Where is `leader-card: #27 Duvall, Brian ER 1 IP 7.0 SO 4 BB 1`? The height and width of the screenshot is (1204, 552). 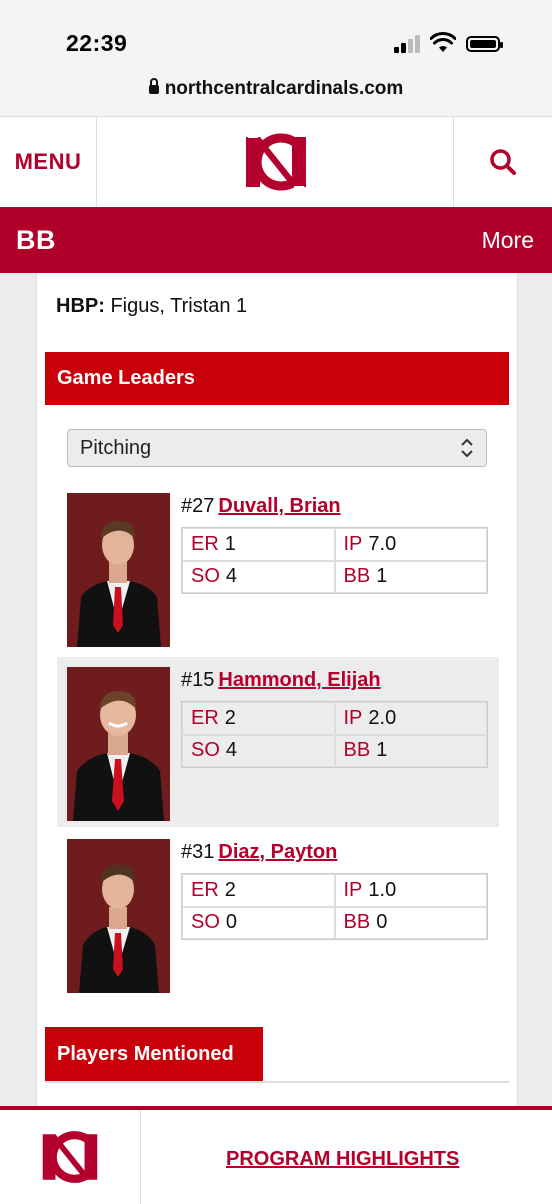 leader-card: #27 Duvall, Brian ER 1 IP 7.0 SO 4 BB 1 is located at coordinates (278, 568).